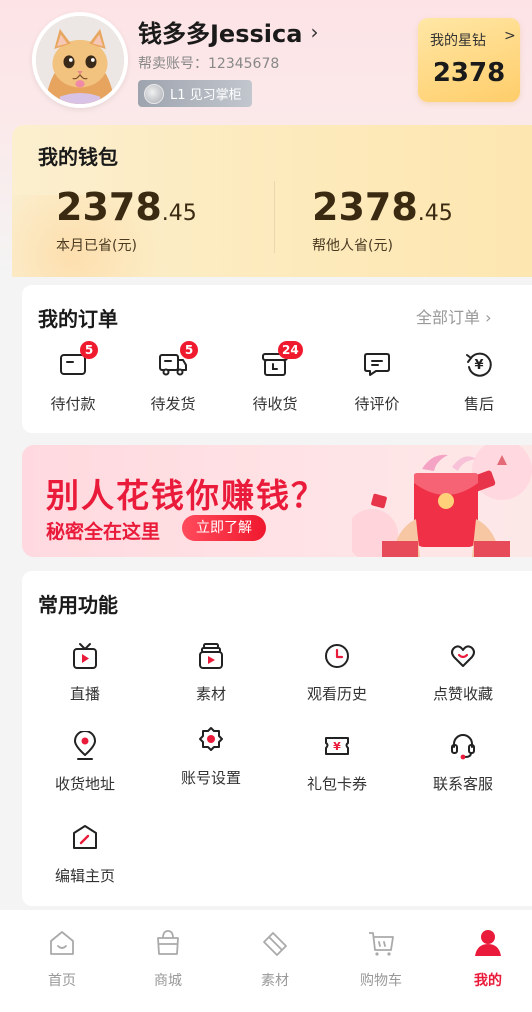 This screenshot has height=1012, width=532. What do you see at coordinates (488, 981) in the screenshot?
I see `tab-label: 我的` at bounding box center [488, 981].